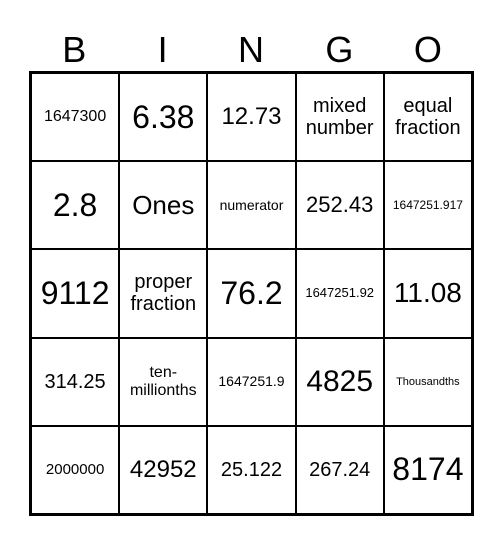 The height and width of the screenshot is (544, 501). What do you see at coordinates (251, 205) in the screenshot?
I see `bingo-cell: numerator` at bounding box center [251, 205].